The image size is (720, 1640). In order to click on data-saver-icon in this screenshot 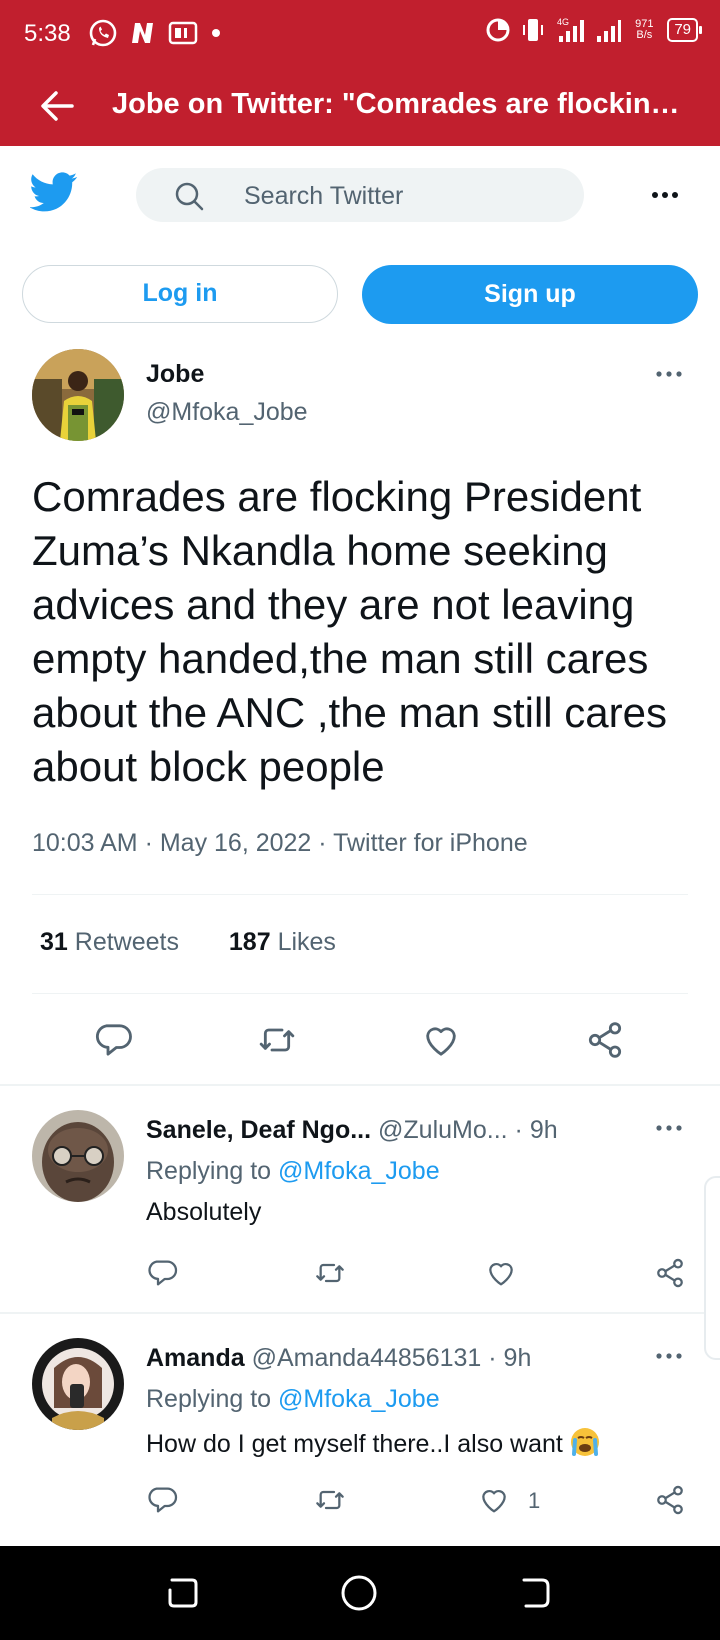, I will do `click(498, 30)`.